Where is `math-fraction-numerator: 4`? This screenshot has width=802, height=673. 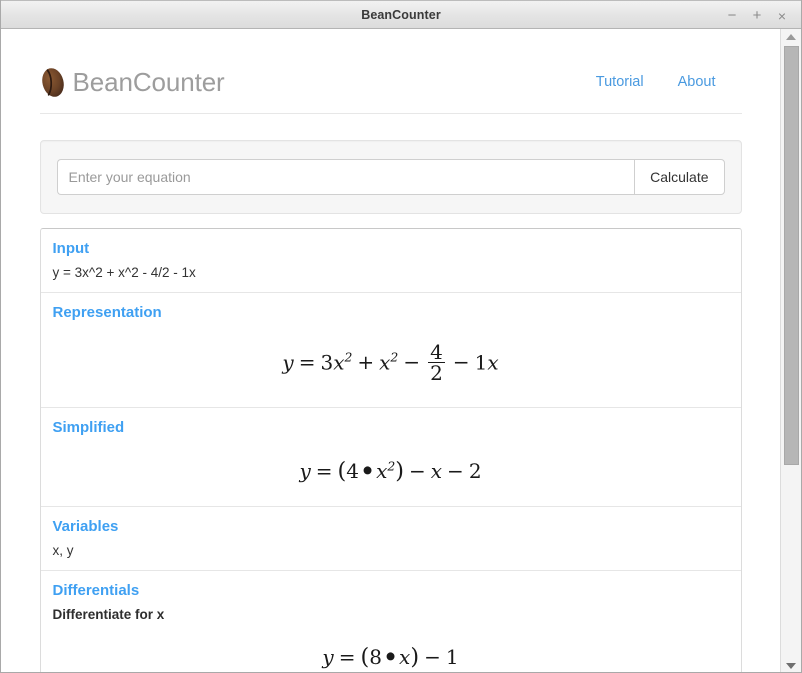 math-fraction-numerator: 4 is located at coordinates (436, 352).